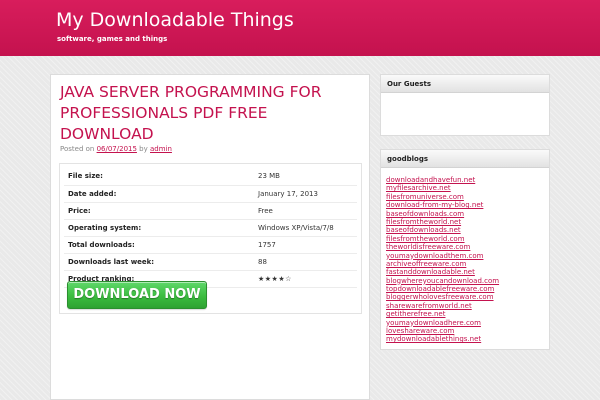 This screenshot has width=600, height=400. I want to click on downloads-last-week-value: 88, so click(305, 262).